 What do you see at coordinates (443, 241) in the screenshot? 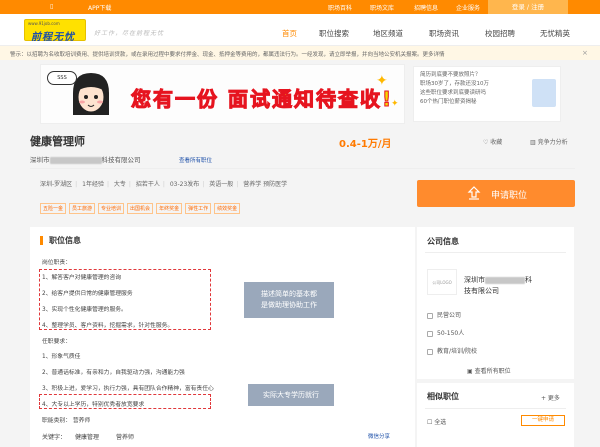
I see `company-info-heading: 公司信息` at bounding box center [443, 241].